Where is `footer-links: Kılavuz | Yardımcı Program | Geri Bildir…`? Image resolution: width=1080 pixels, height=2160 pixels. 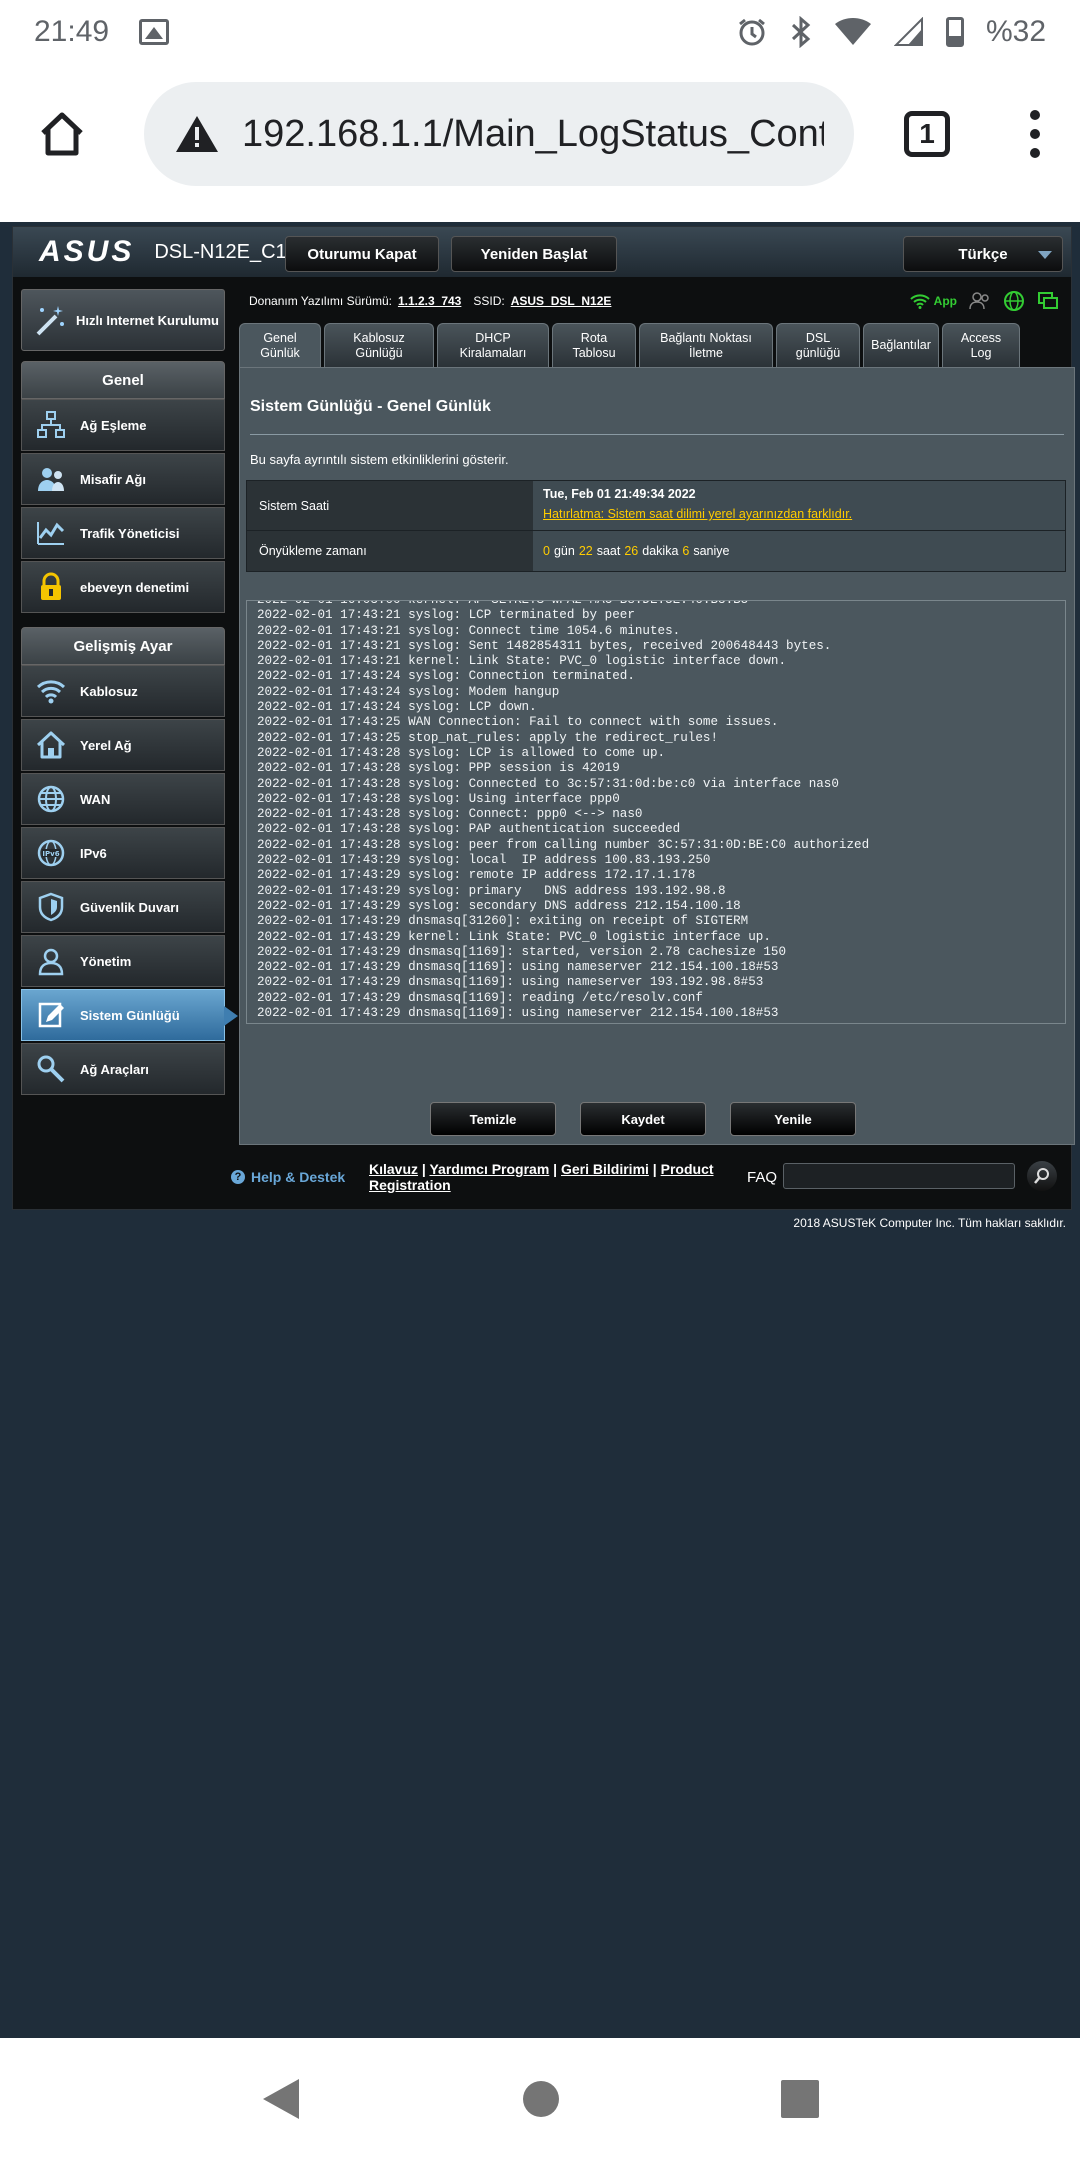
footer-links: Kılavuz | Yardımcı Program | Geri Bildir… is located at coordinates (541, 1177).